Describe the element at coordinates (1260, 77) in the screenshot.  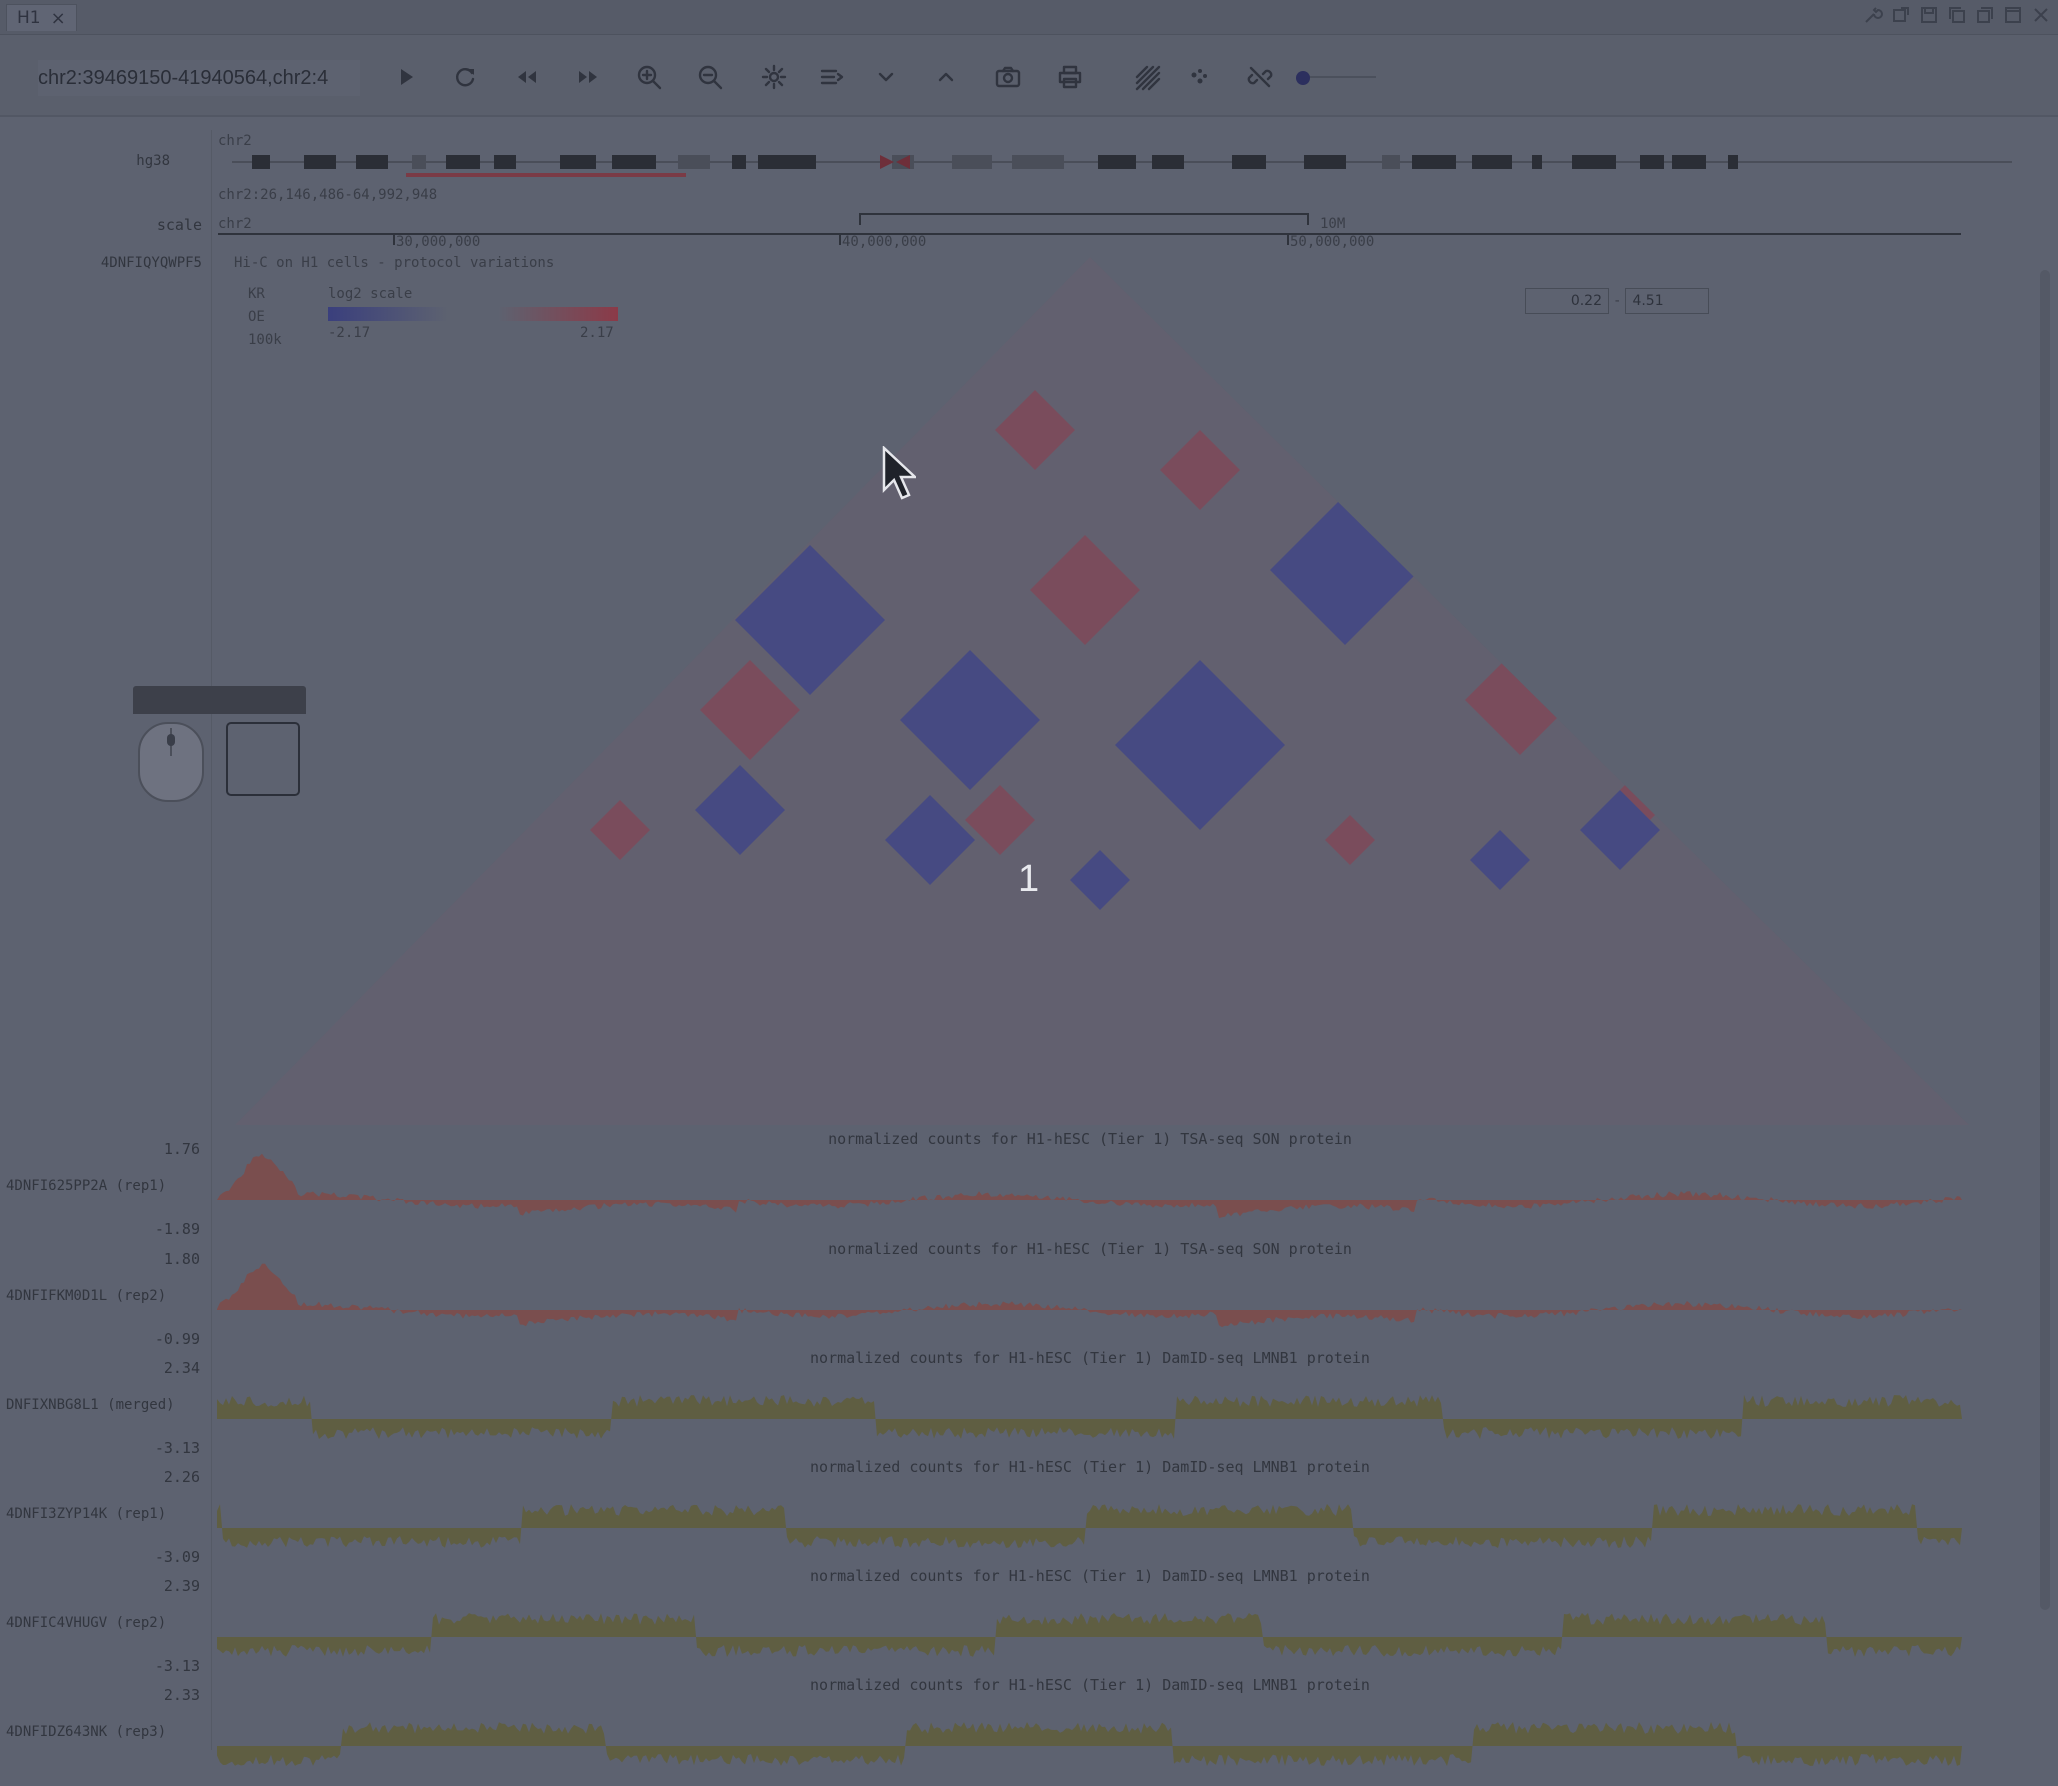
I see `unlink-icon` at that location.